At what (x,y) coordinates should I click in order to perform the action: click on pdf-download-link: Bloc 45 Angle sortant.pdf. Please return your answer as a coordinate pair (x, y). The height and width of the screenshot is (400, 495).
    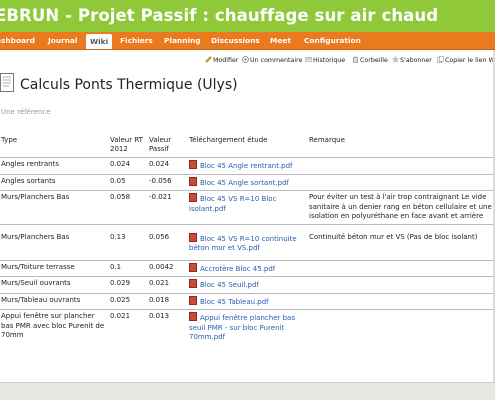
    Looking at the image, I should click on (244, 183).